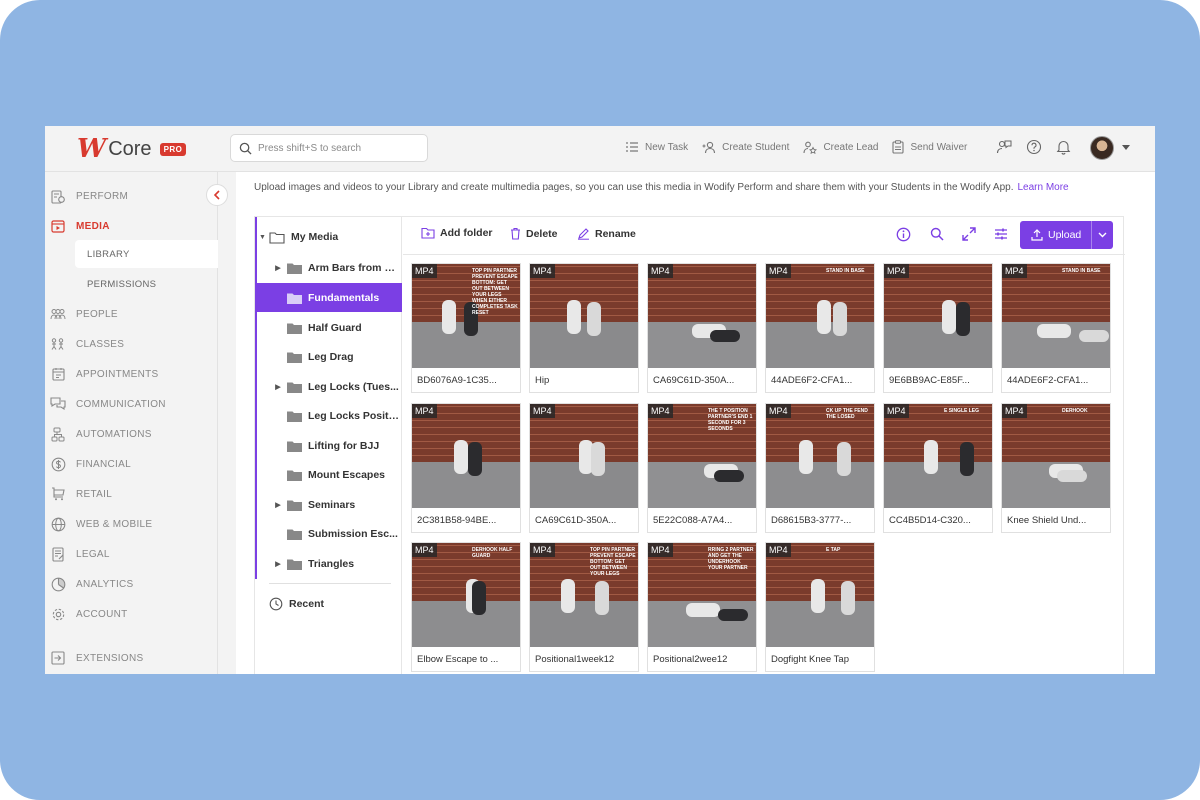 Image resolution: width=1200 pixels, height=800 pixels. Describe the element at coordinates (1034, 147) in the screenshot. I see `help-icon` at that location.